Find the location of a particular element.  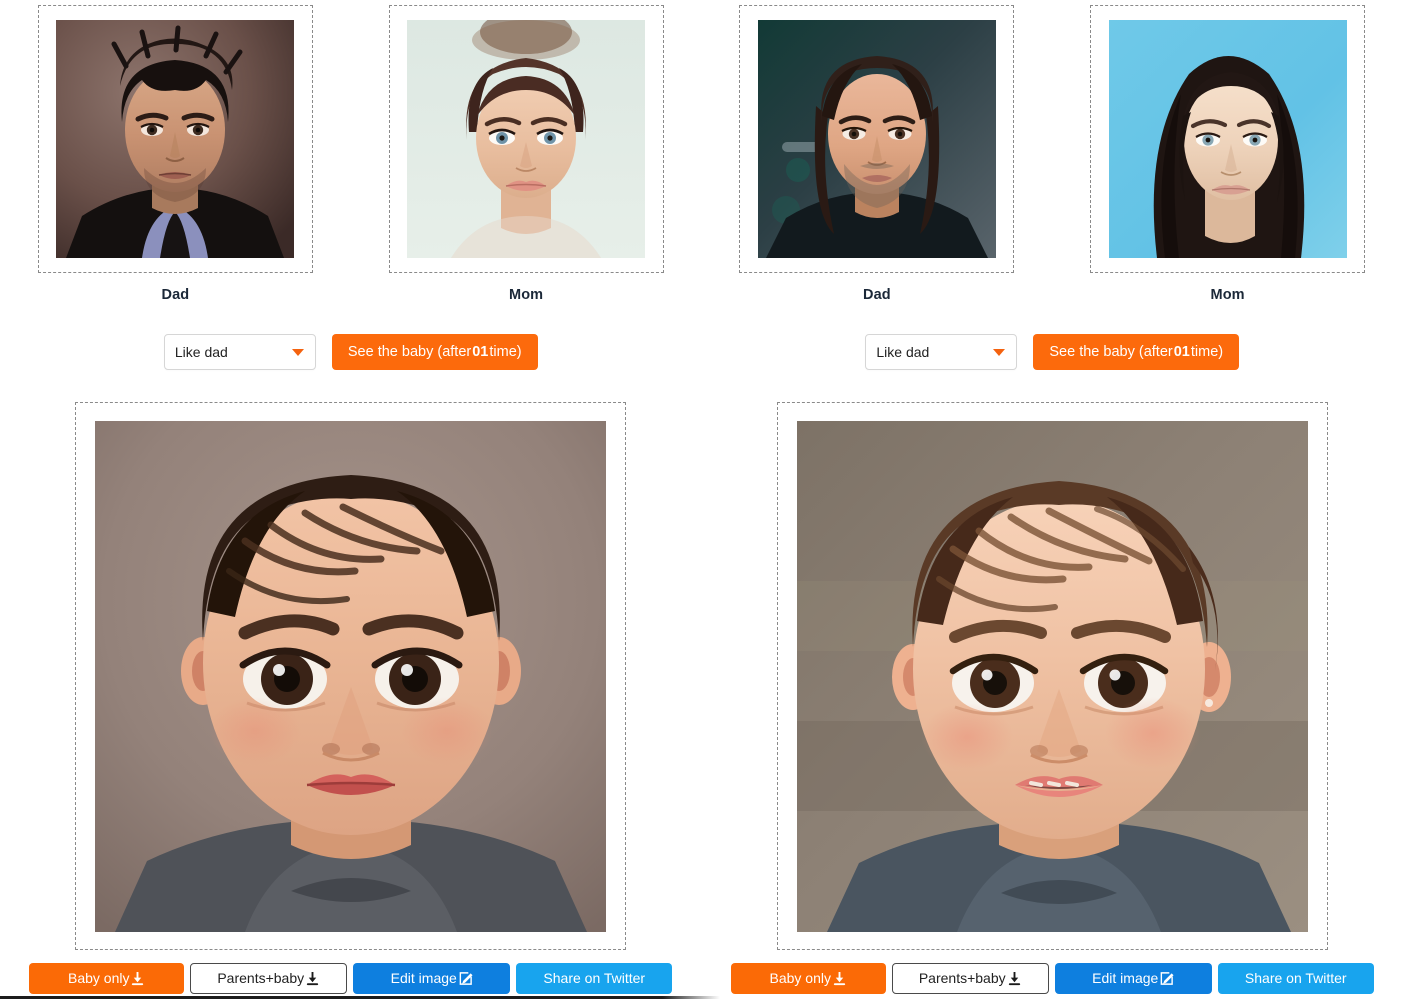

controls-panel-0: Like dad See the baby (after 01 time) is located at coordinates (351, 352).